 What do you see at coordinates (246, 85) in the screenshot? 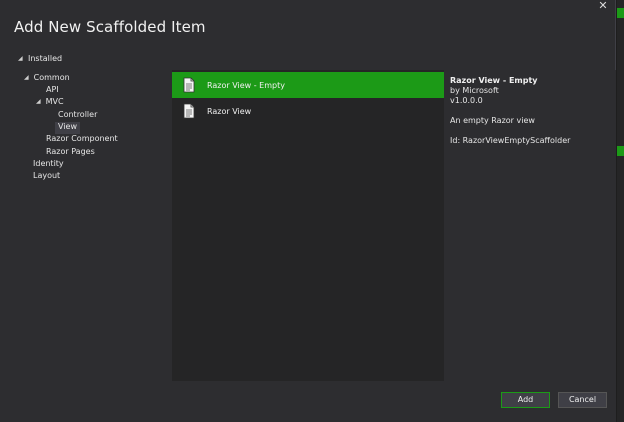
I see `list-item-label: Razor View - Empty` at bounding box center [246, 85].